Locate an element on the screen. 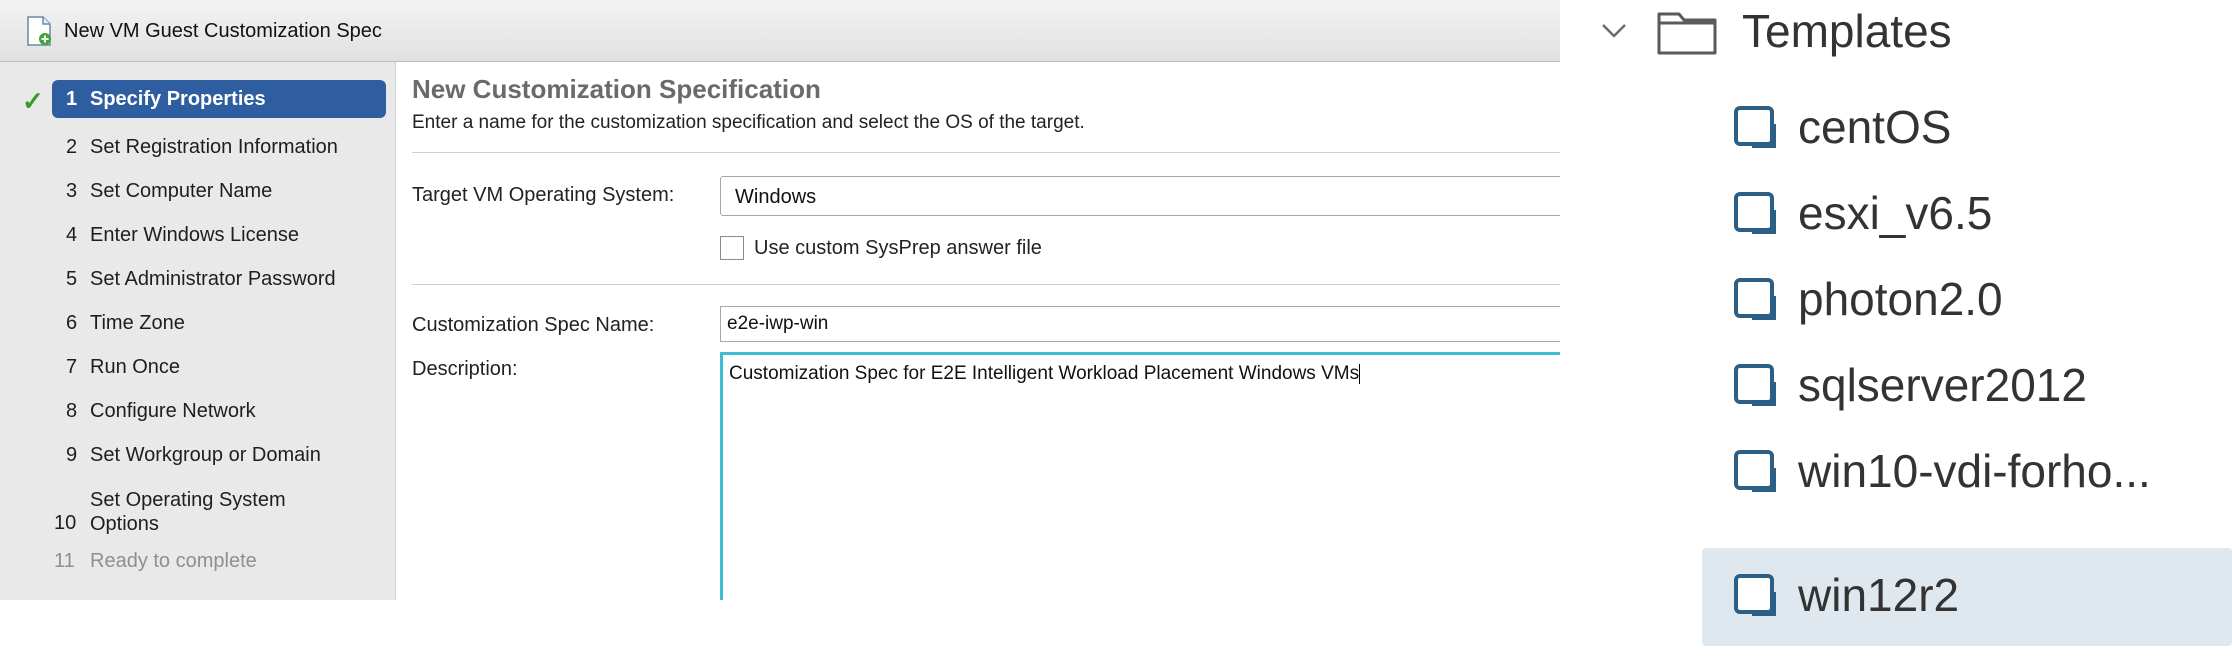 The height and width of the screenshot is (664, 2232). step-set-operating-system-options: 10 Set Operating System Options is located at coordinates (198, 513).